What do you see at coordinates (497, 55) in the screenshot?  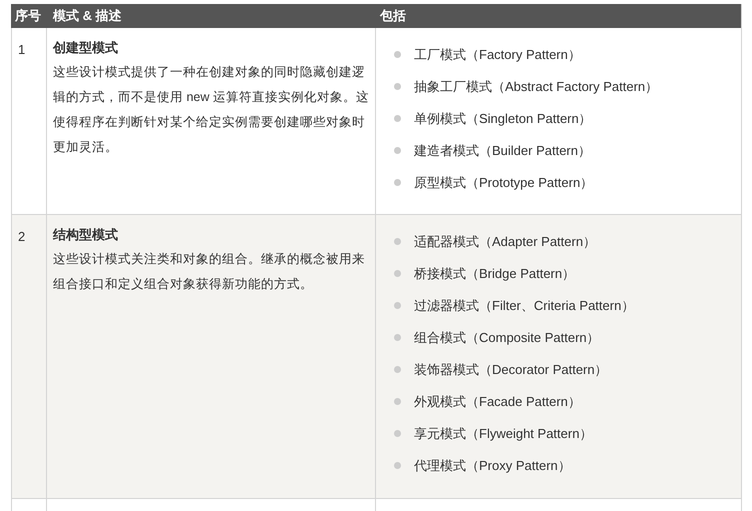 I see `pattern-item: 工厂模式（Factory Pattern）` at bounding box center [497, 55].